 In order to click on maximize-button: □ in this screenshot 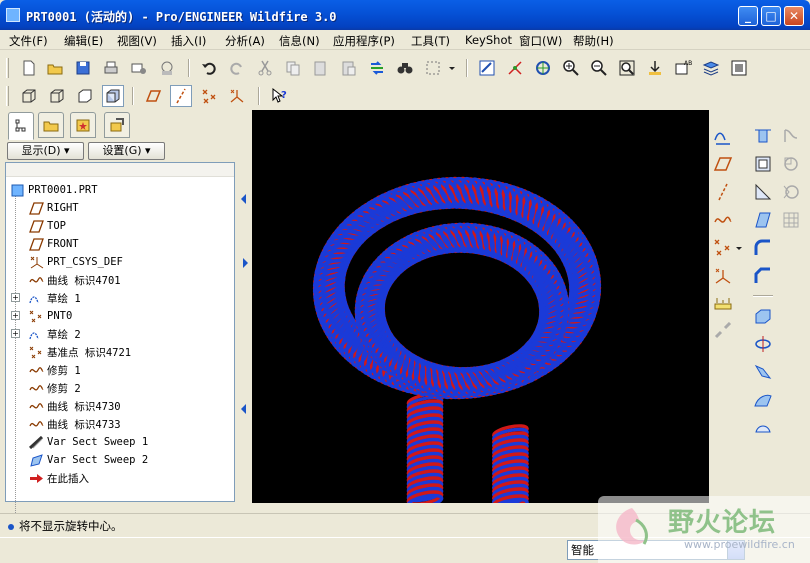, I will do `click(771, 16)`.